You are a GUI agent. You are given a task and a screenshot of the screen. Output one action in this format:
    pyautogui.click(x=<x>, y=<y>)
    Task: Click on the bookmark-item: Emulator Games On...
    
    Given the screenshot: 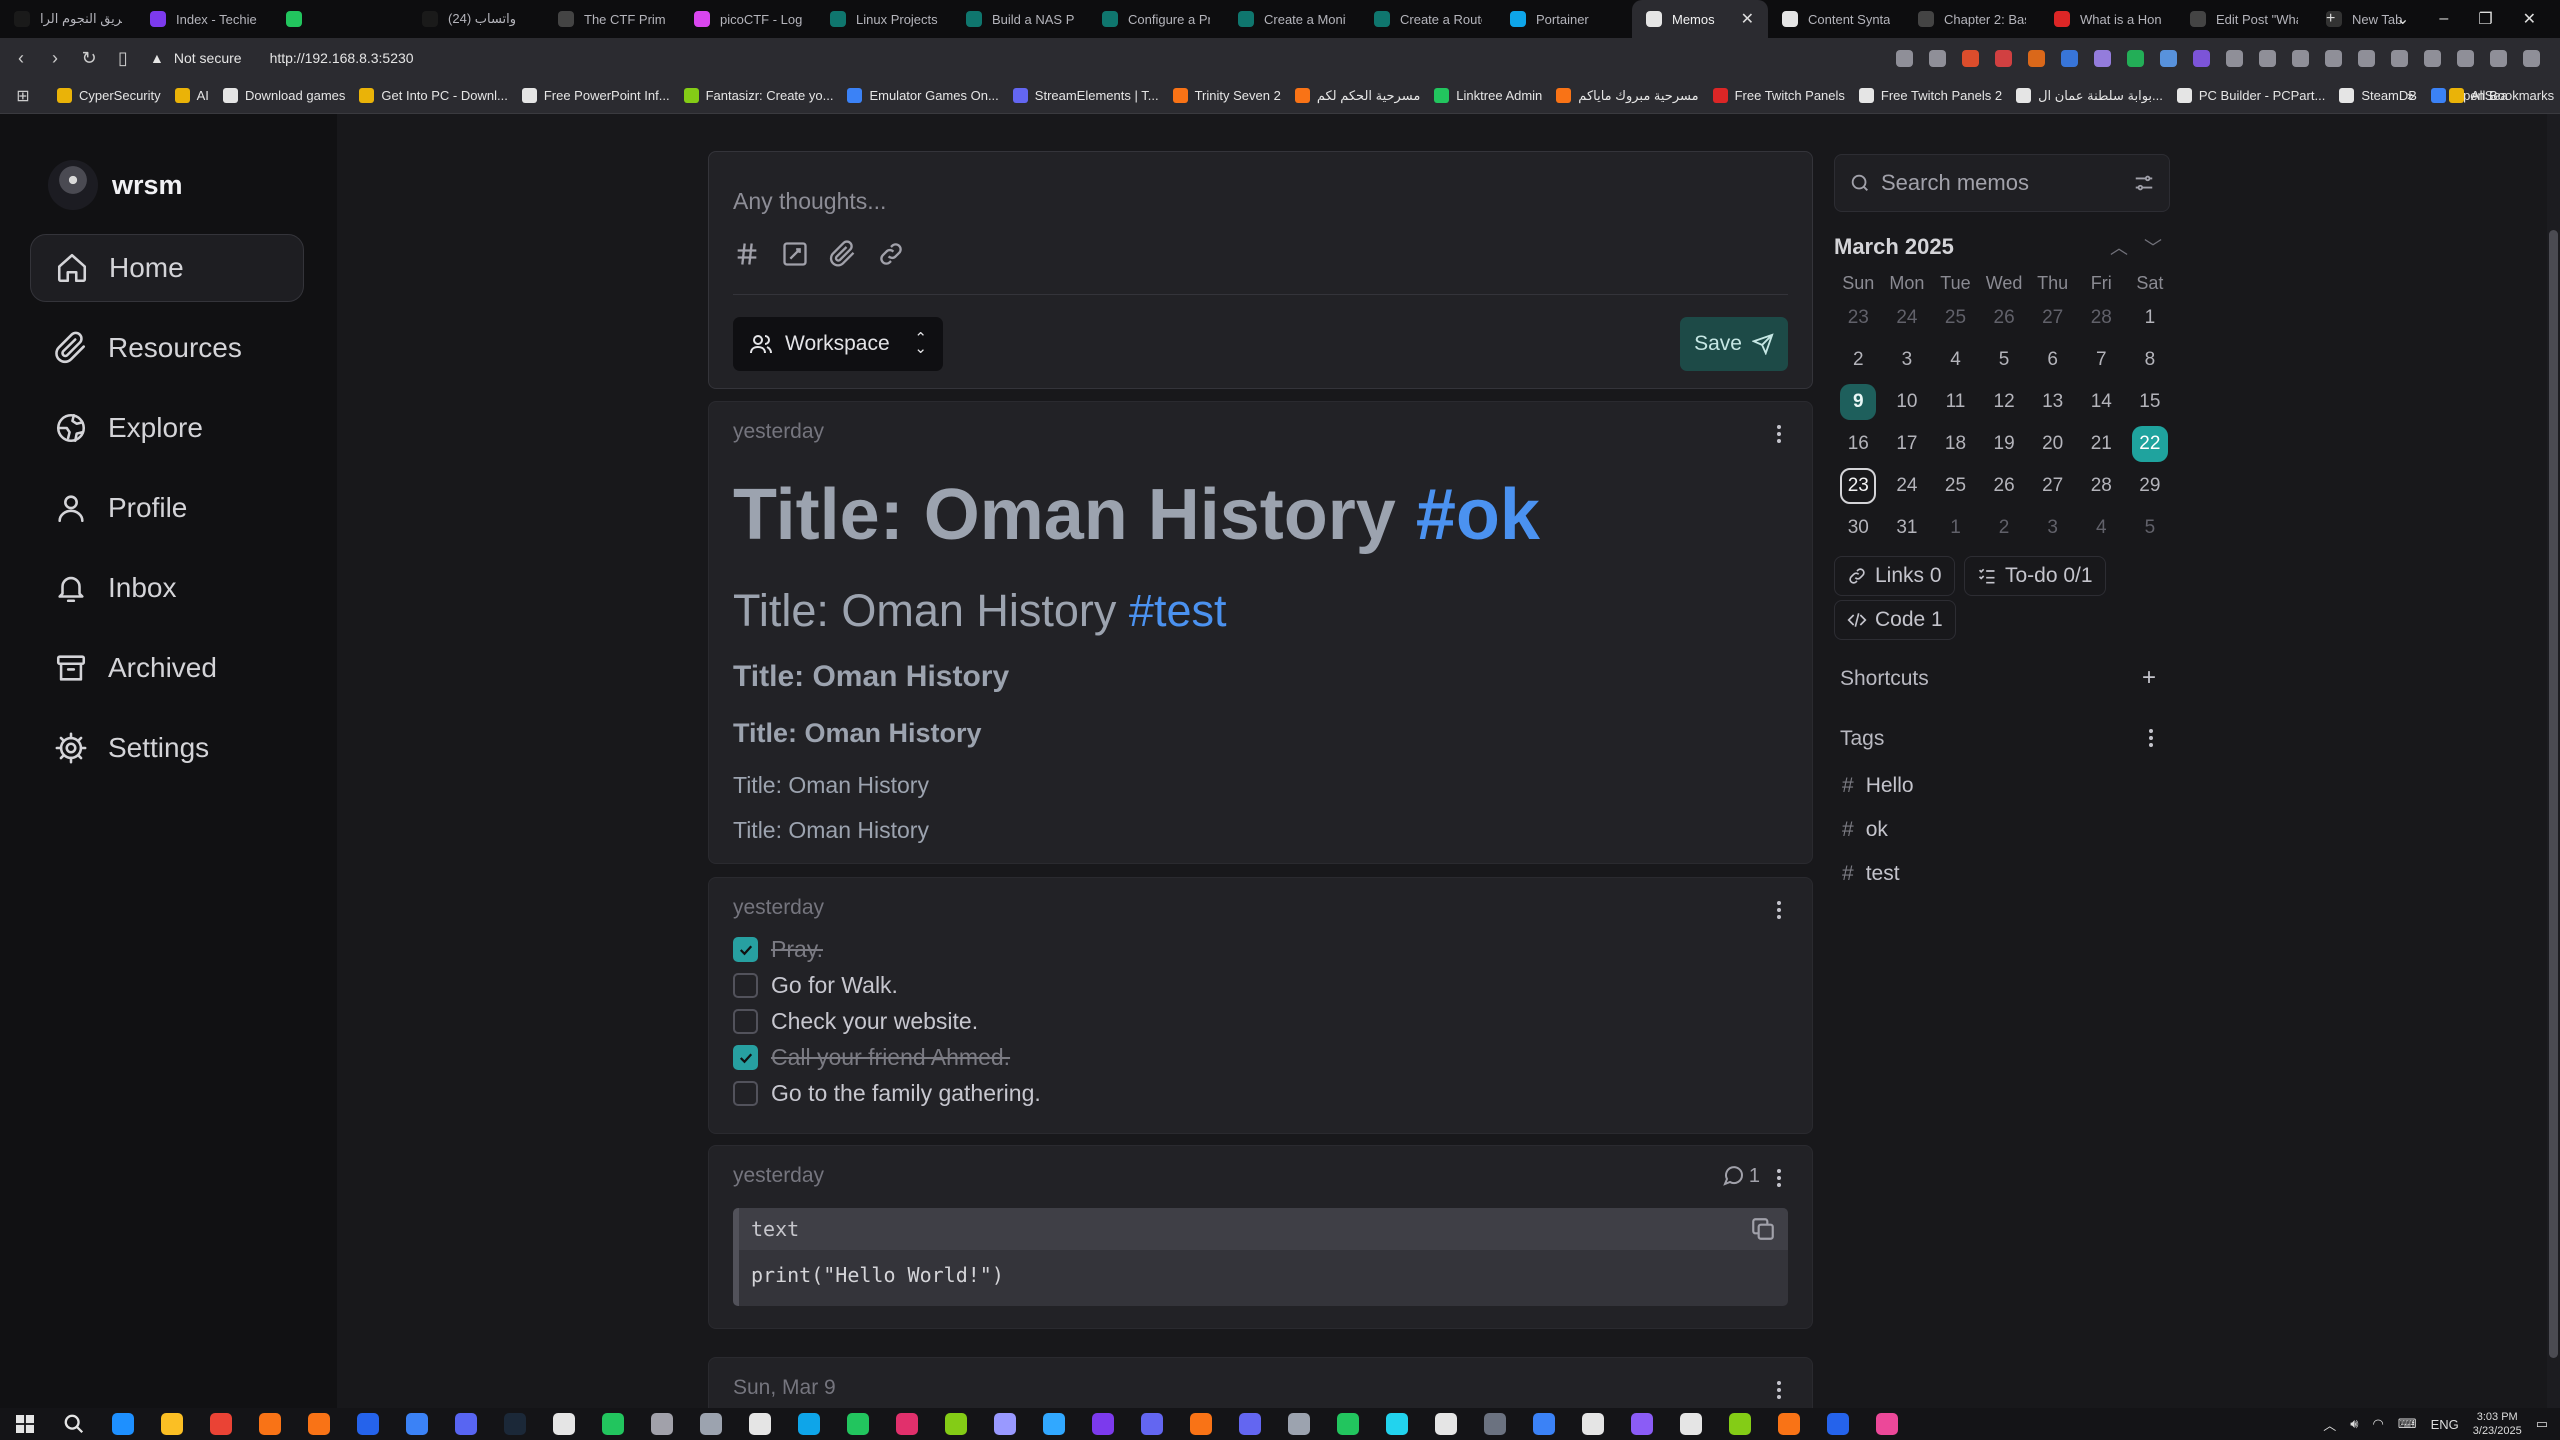 What is the action you would take?
    pyautogui.click(x=922, y=96)
    